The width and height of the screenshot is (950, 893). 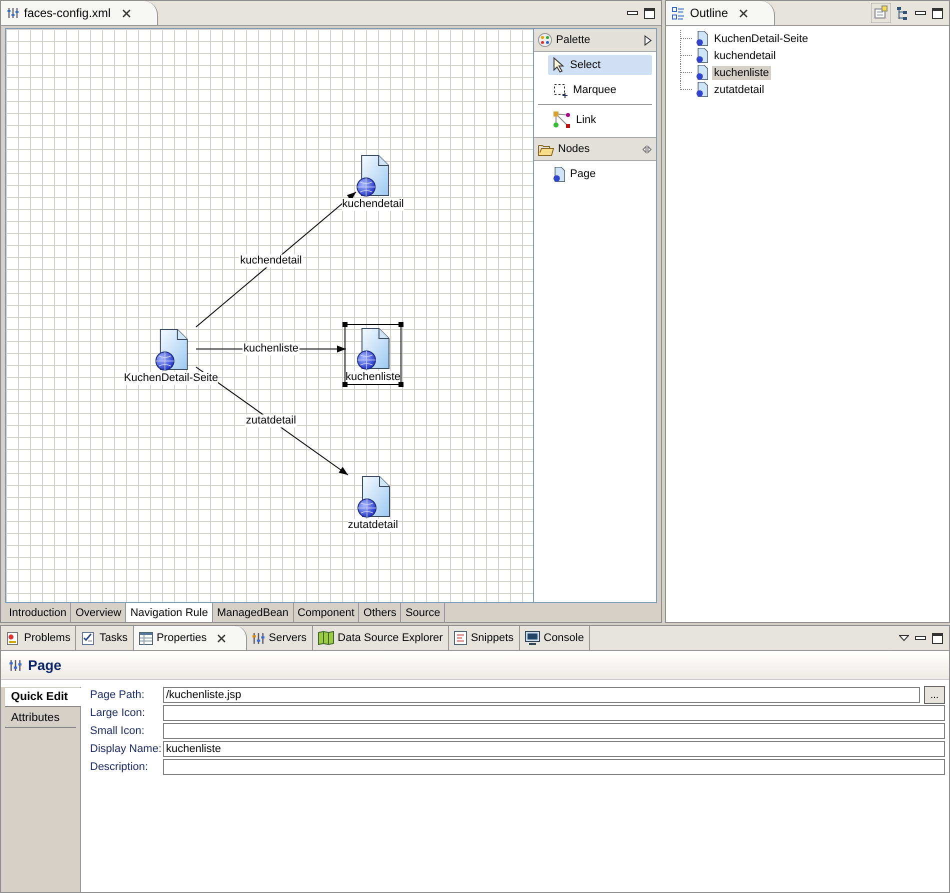 What do you see at coordinates (595, 40) in the screenshot?
I see `palette-header: Palette` at bounding box center [595, 40].